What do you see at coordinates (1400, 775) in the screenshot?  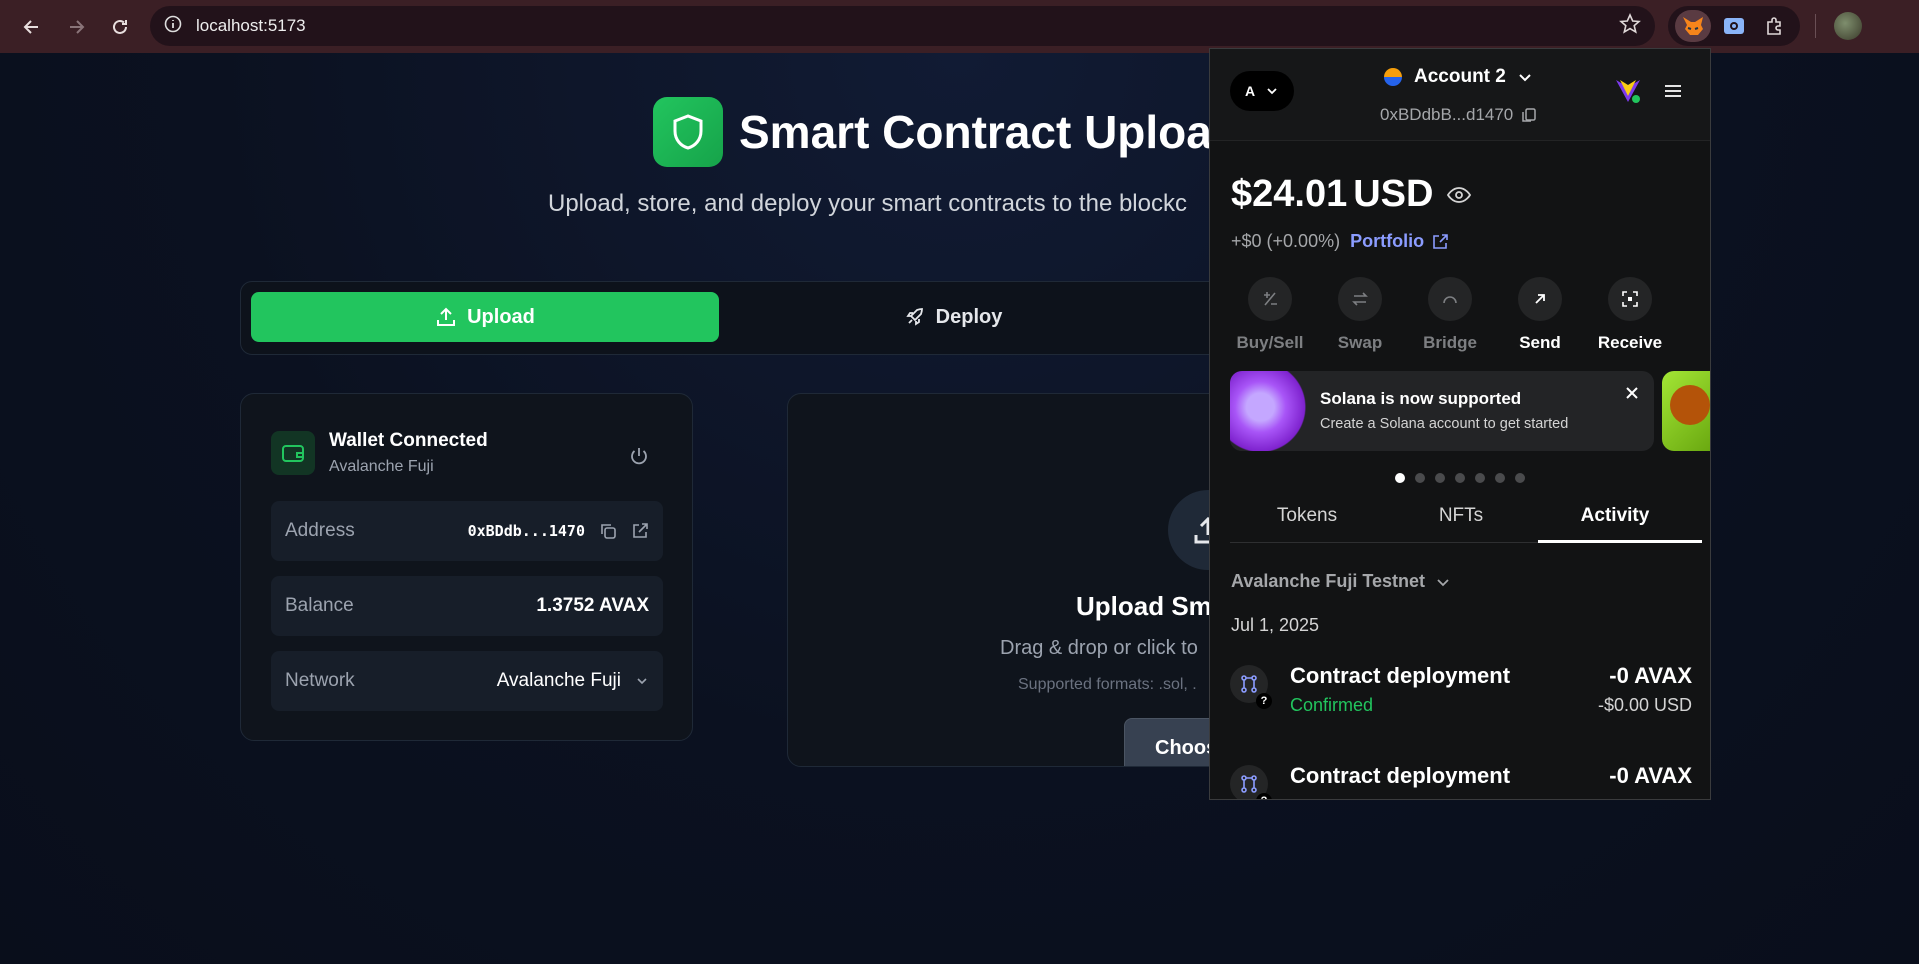 I see `tx-name: Contract deployment` at bounding box center [1400, 775].